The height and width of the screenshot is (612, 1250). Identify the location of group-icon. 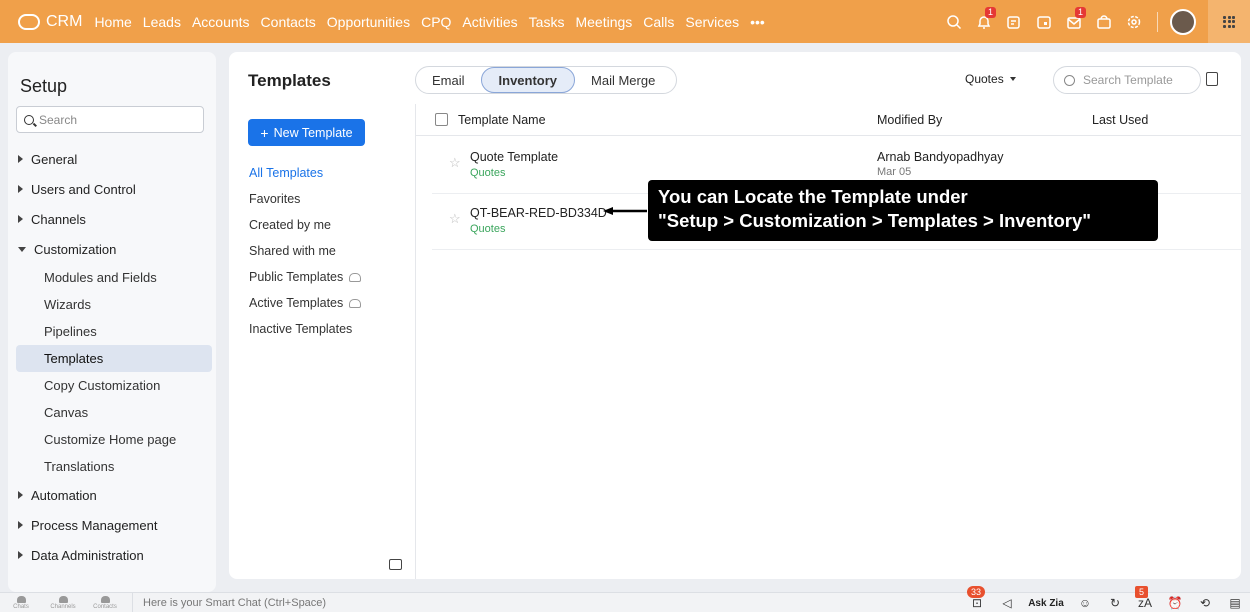
(355, 303).